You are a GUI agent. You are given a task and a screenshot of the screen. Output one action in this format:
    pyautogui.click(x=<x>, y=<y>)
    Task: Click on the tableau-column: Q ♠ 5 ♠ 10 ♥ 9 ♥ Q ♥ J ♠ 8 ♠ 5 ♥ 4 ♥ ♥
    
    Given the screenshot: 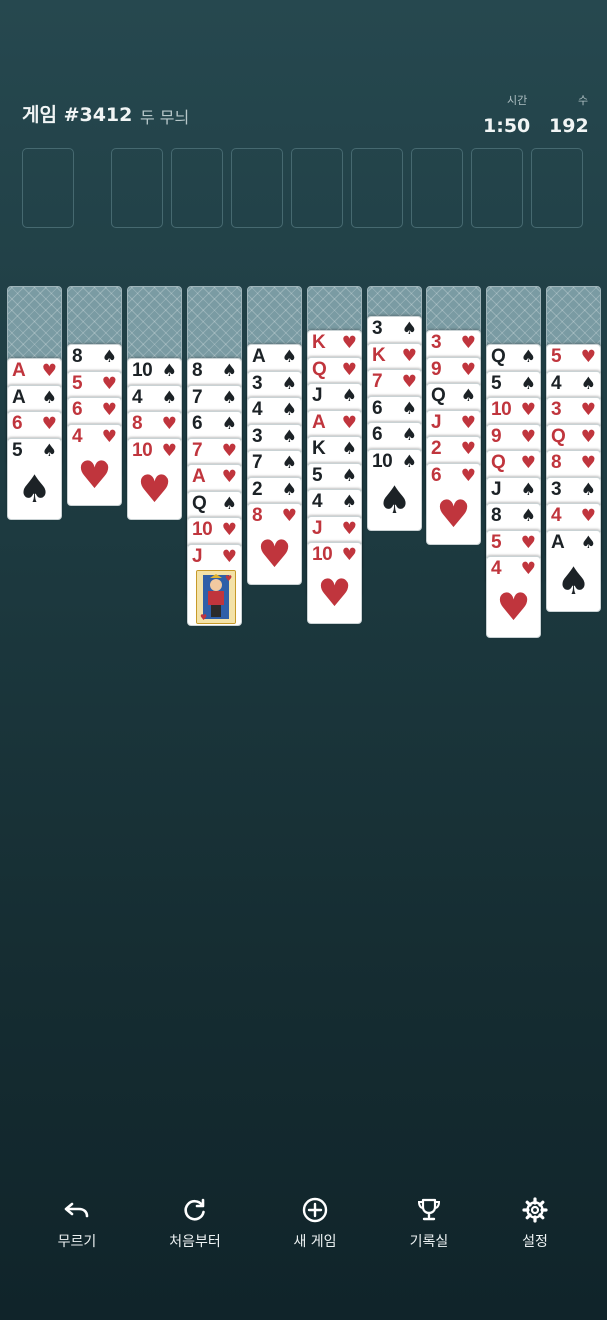 What is the action you would take?
    pyautogui.click(x=513, y=486)
    